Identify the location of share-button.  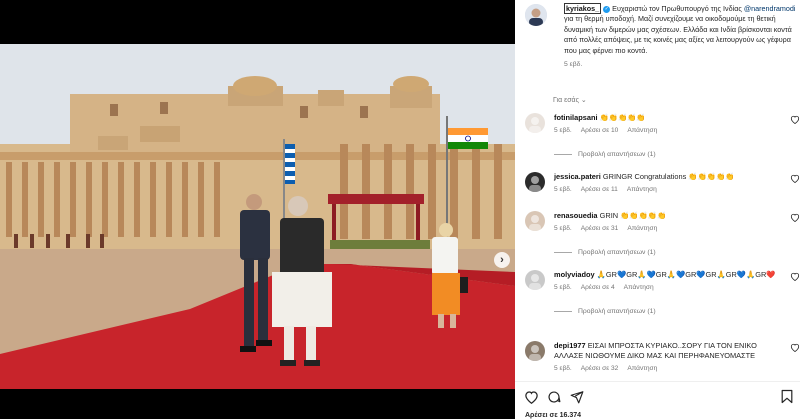
(577, 397).